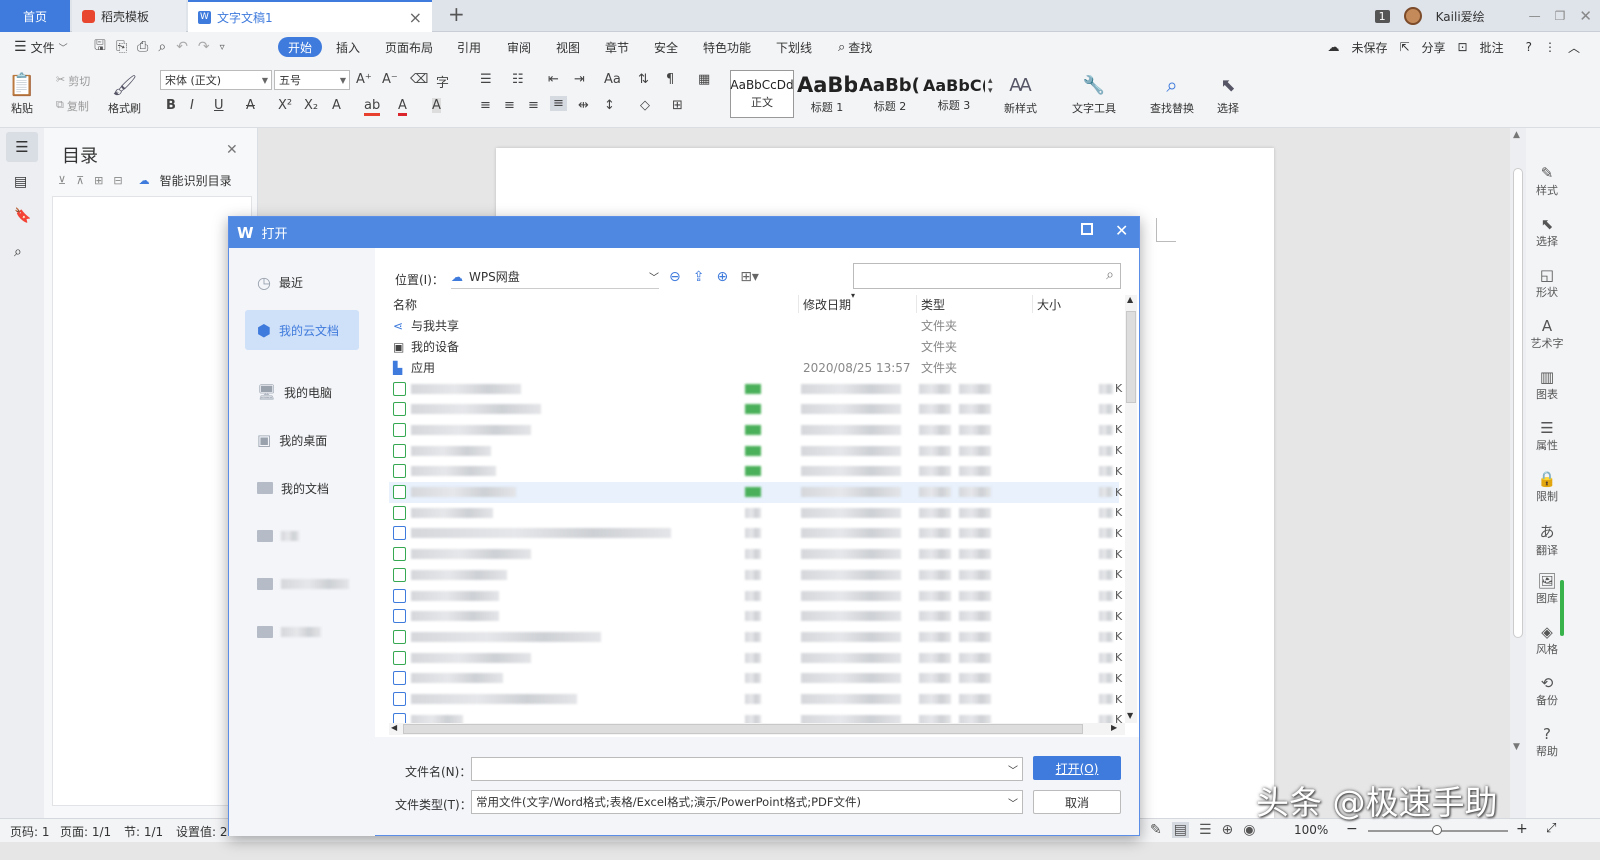 This screenshot has width=1600, height=860. Describe the element at coordinates (579, 79) in the screenshot. I see `increase-indent-icon: ⇥` at that location.